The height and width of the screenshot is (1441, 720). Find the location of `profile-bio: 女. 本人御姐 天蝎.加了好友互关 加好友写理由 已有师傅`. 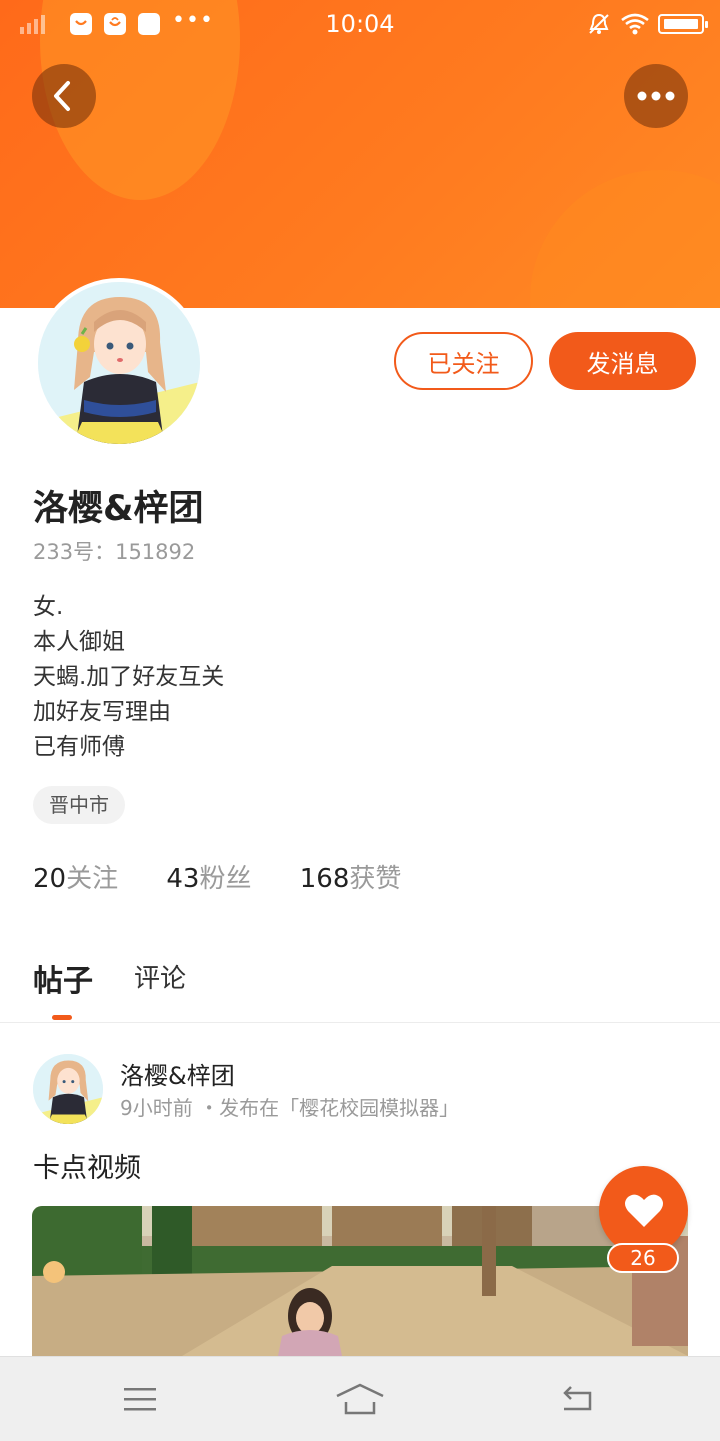

profile-bio: 女. 本人御姐 天蝎.加了好友互关 加好友写理由 已有师傅 is located at coordinates (128, 677).